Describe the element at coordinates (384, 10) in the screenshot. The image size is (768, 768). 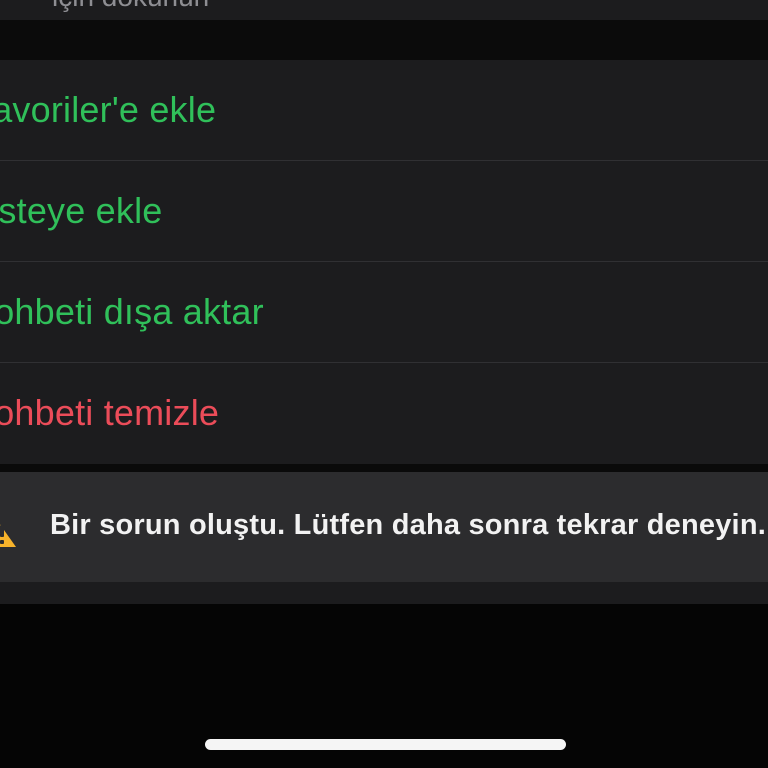
I see `top-cell: için dokunun` at that location.